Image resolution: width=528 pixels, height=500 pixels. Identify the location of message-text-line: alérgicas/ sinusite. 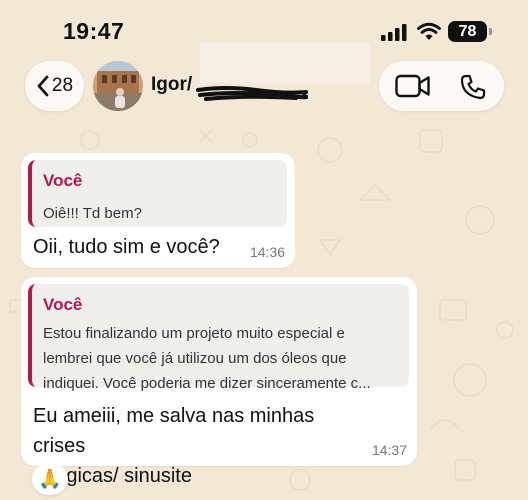
(112, 476).